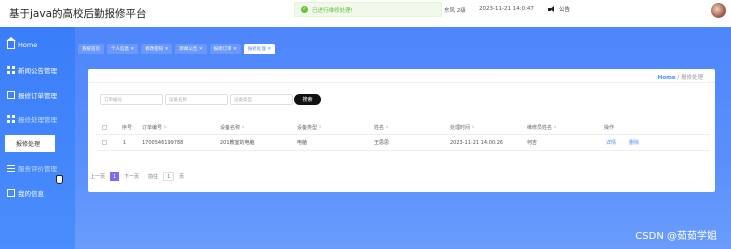 The width and height of the screenshot is (731, 249). What do you see at coordinates (259, 49) in the screenshot?
I see `tab-repair: 报修处理 ✕` at bounding box center [259, 49].